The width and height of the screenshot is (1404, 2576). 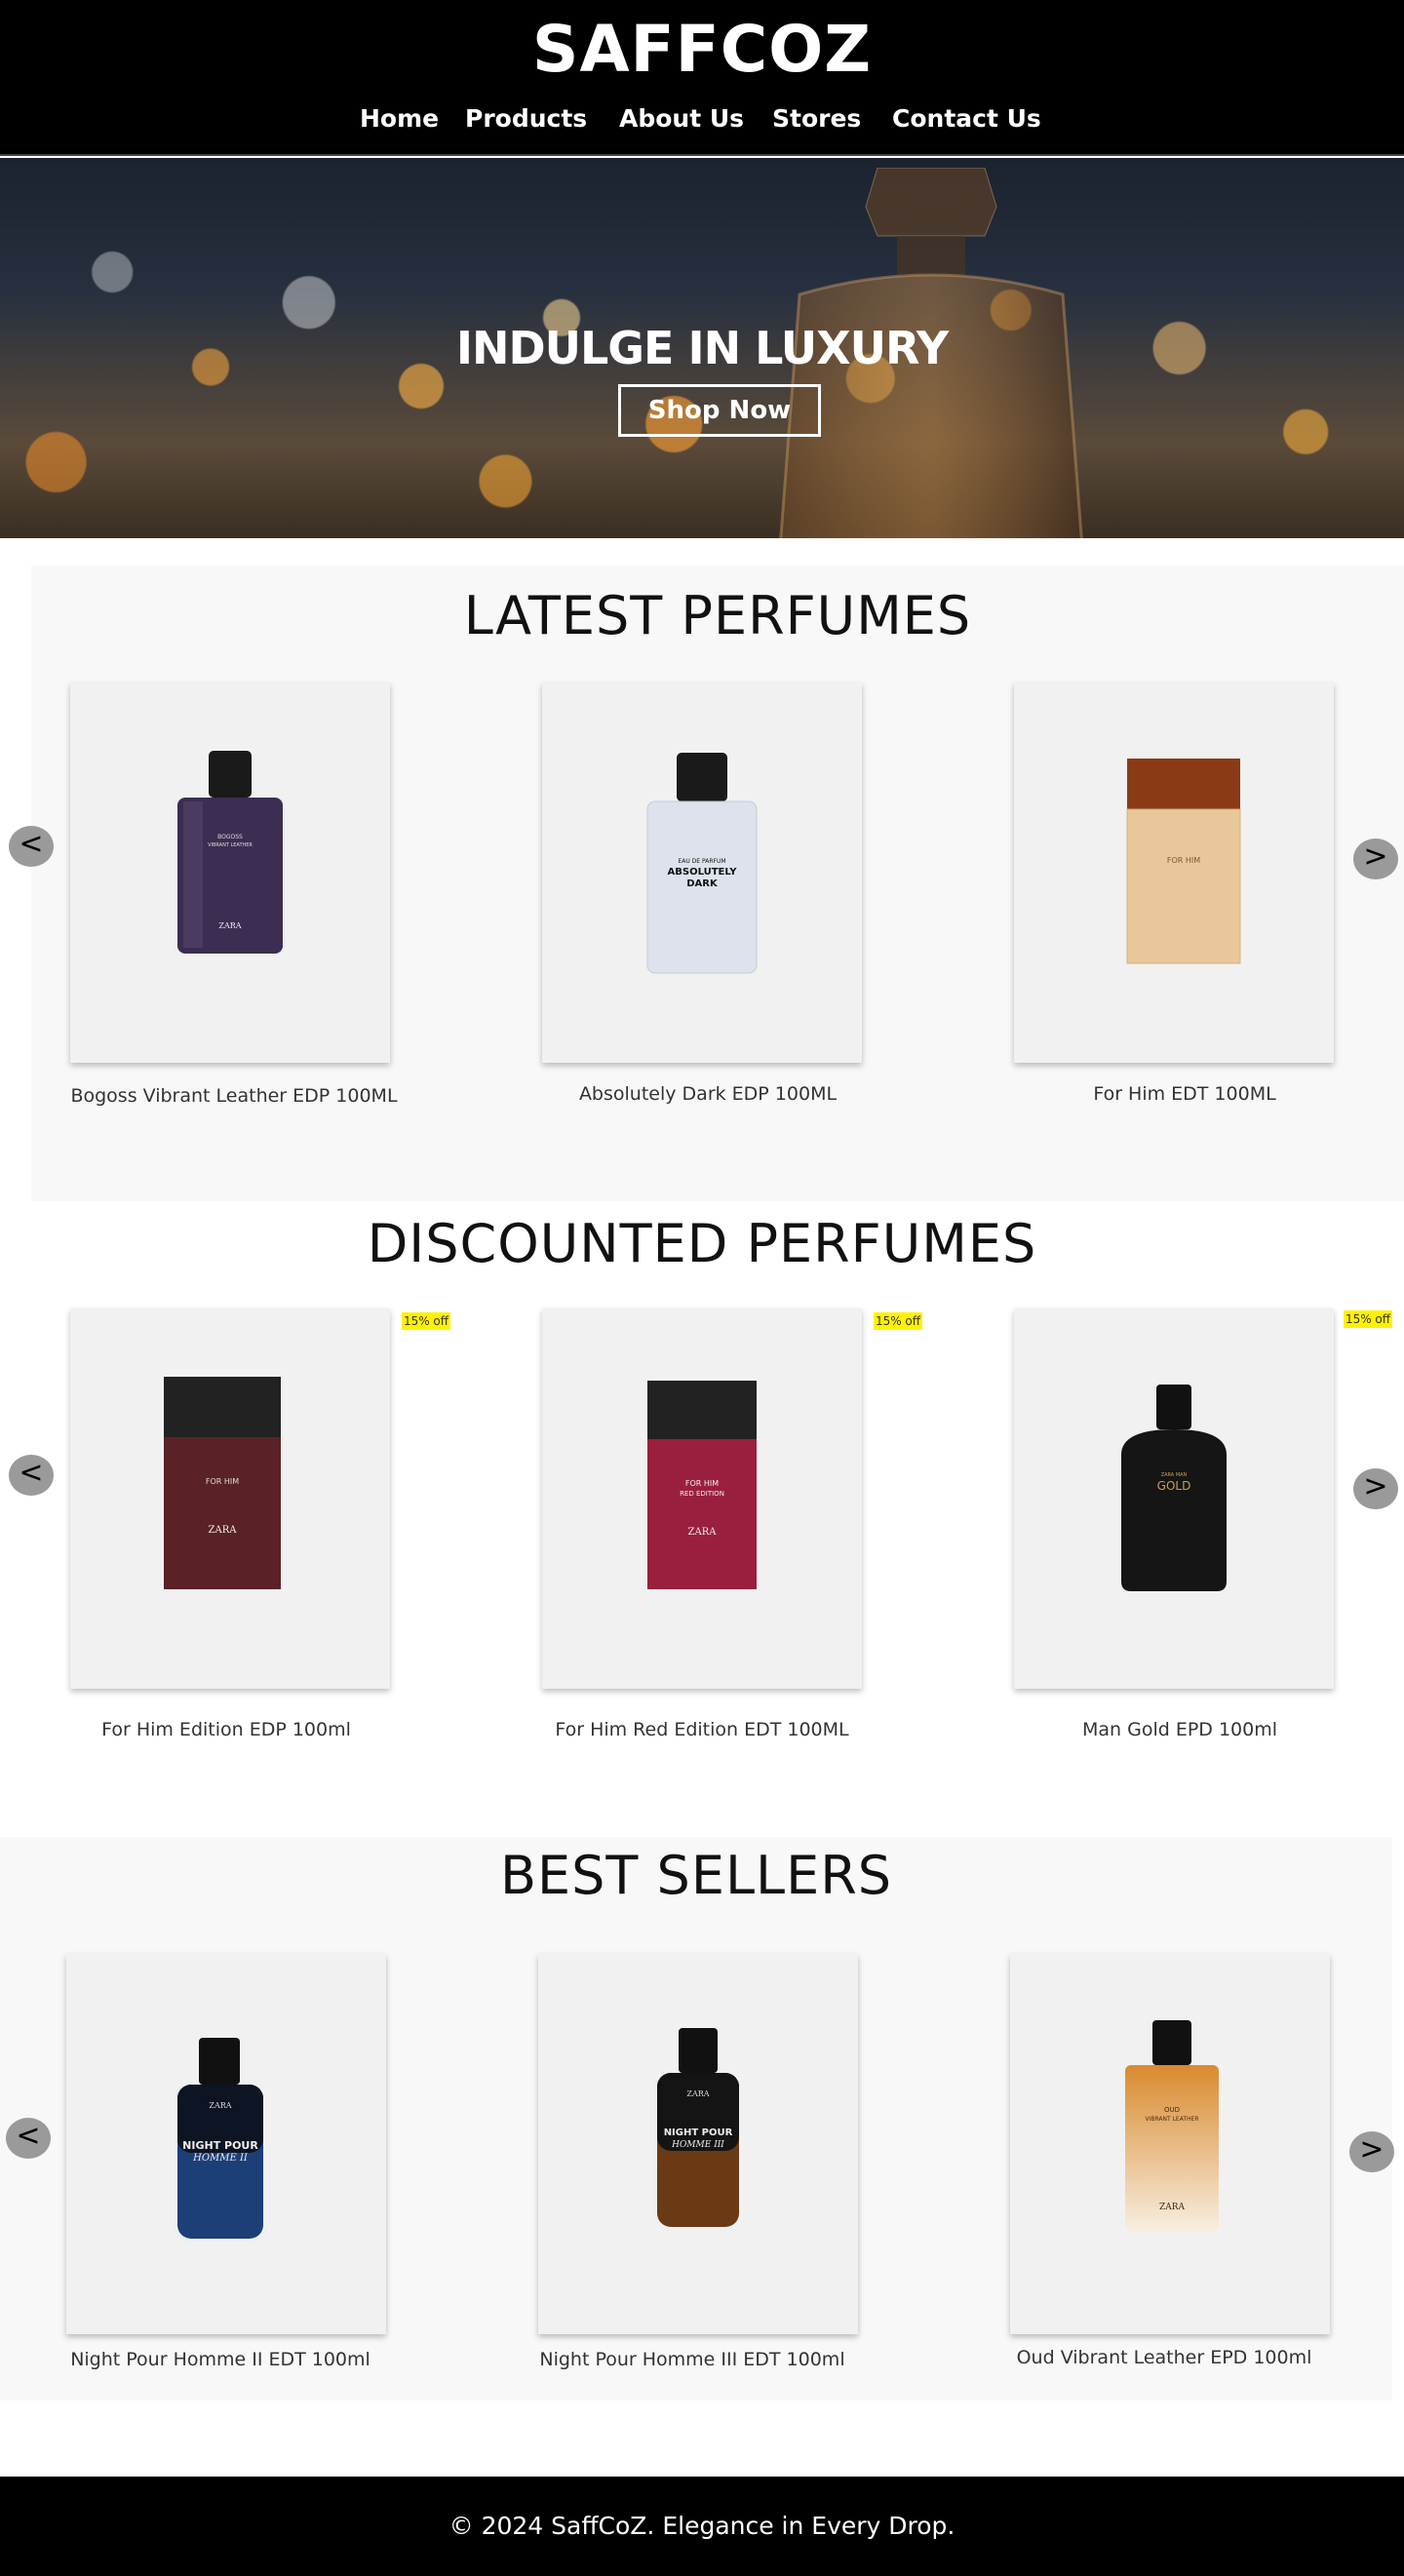 What do you see at coordinates (230, 837) in the screenshot?
I see `svg-text: BOGOSS` at bounding box center [230, 837].